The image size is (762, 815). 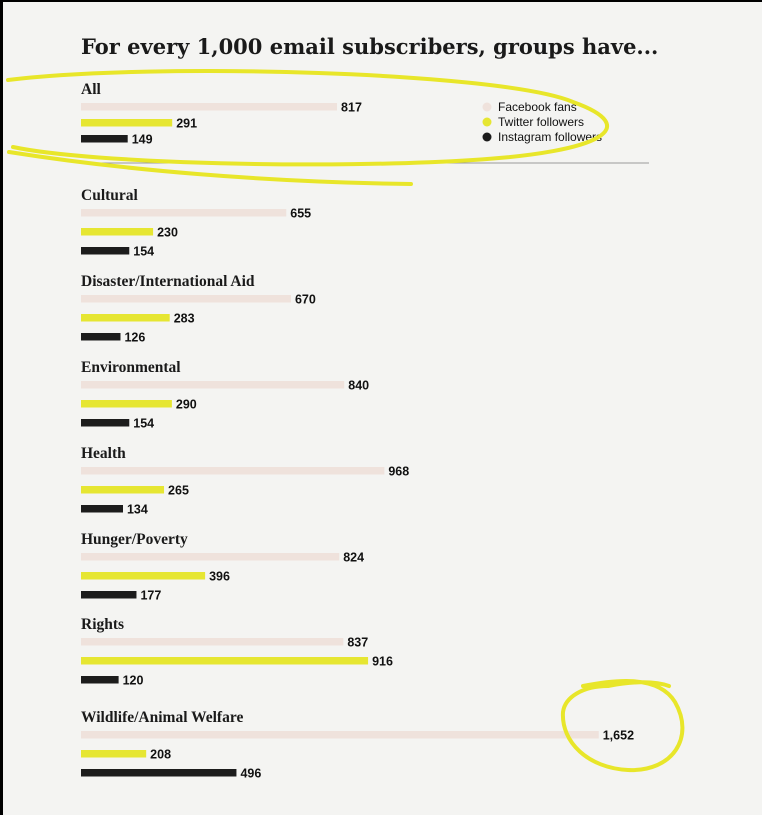 What do you see at coordinates (357, 745) in the screenshot?
I see `group-wildlife-animal-welfare: Wildlife/Animal Welfare 1,652 208 496` at bounding box center [357, 745].